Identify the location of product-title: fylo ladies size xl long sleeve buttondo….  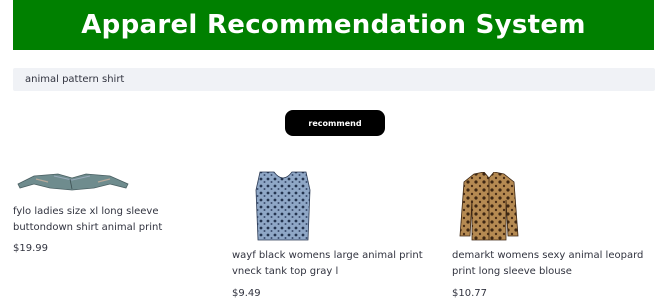
(88, 219).